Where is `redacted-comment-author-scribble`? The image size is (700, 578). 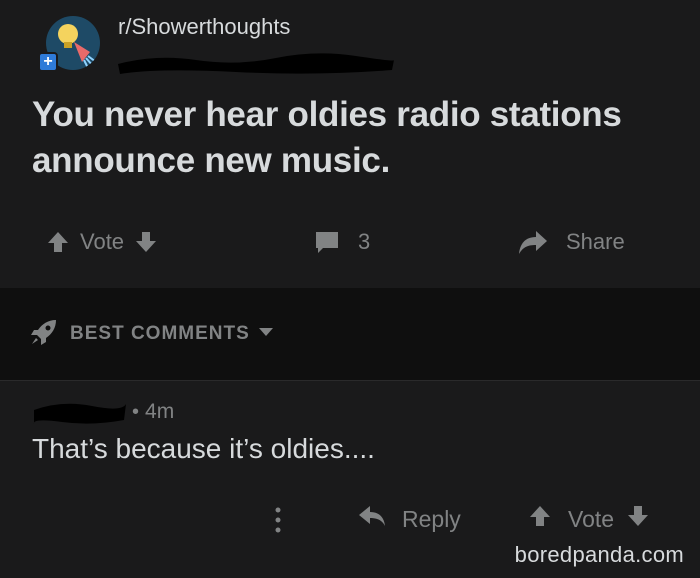 redacted-comment-author-scribble is located at coordinates (80, 412).